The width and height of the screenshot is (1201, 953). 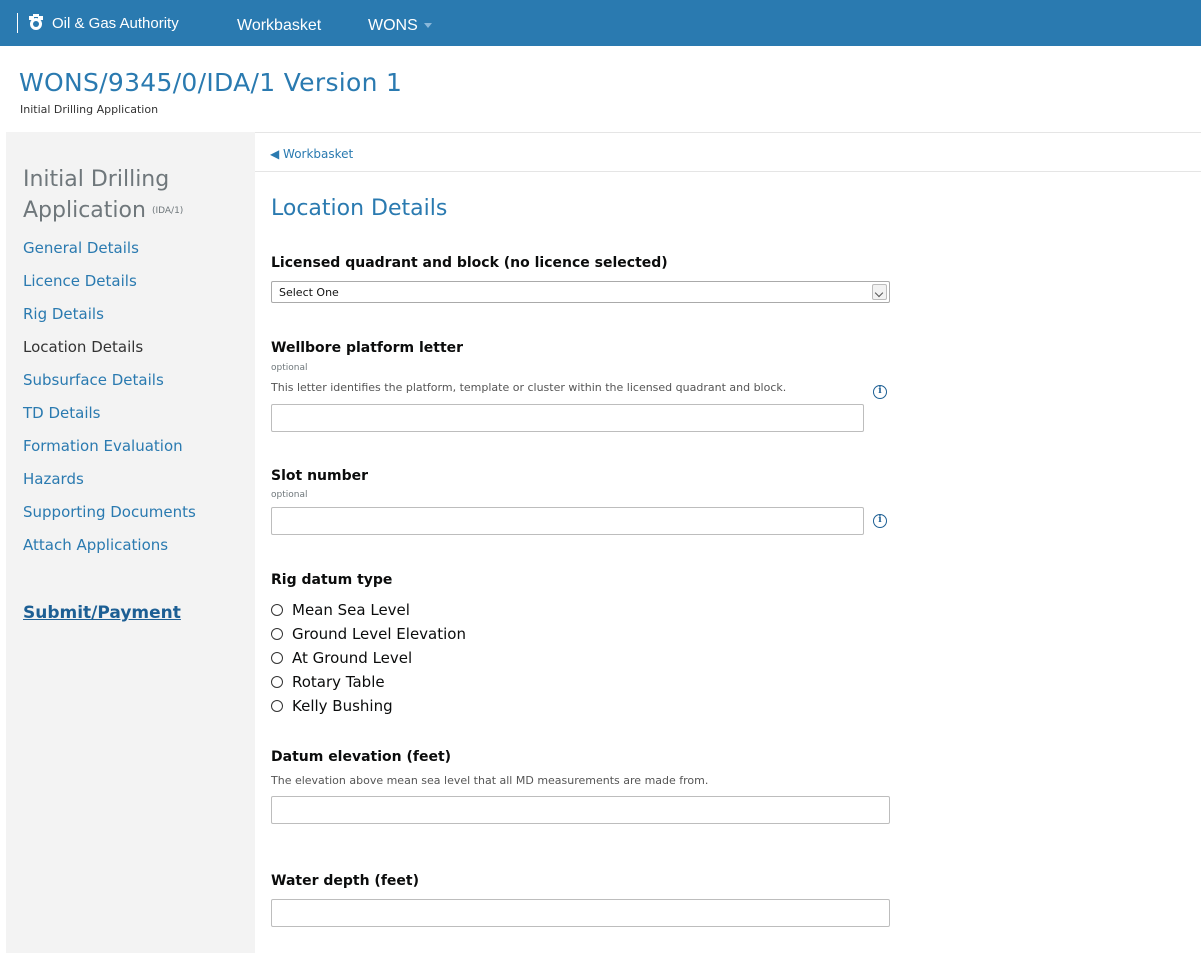 I want to click on radio-label: At Ground Level, so click(x=352, y=658).